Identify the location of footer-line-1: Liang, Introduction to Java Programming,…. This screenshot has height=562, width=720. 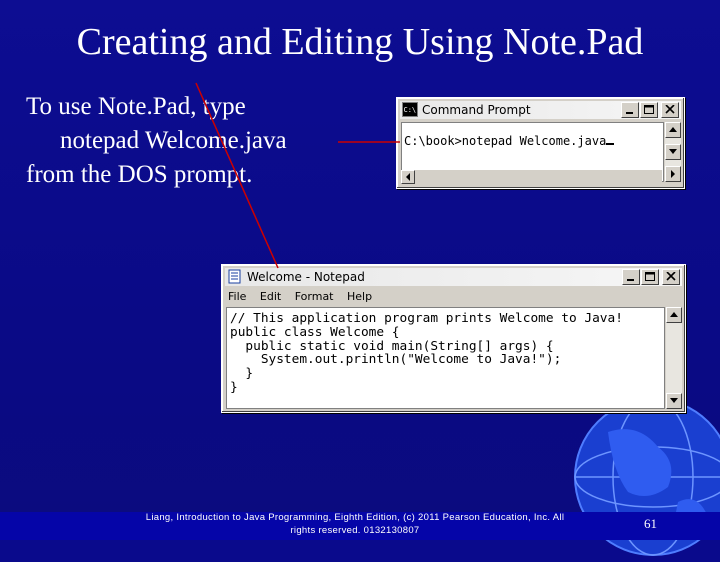
(355, 517).